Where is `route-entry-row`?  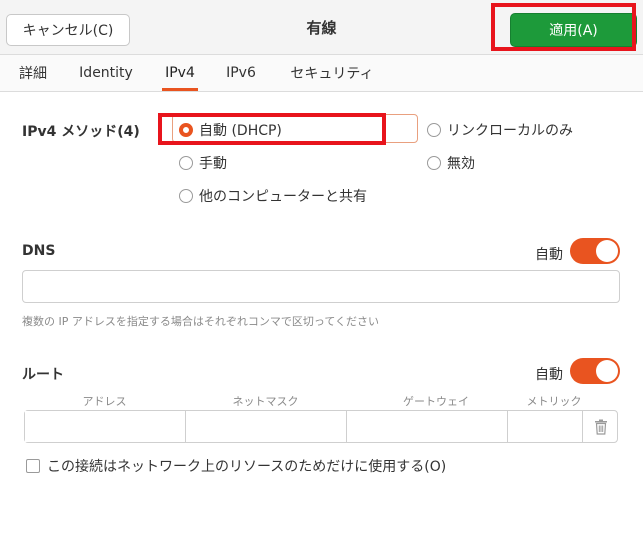 route-entry-row is located at coordinates (321, 426).